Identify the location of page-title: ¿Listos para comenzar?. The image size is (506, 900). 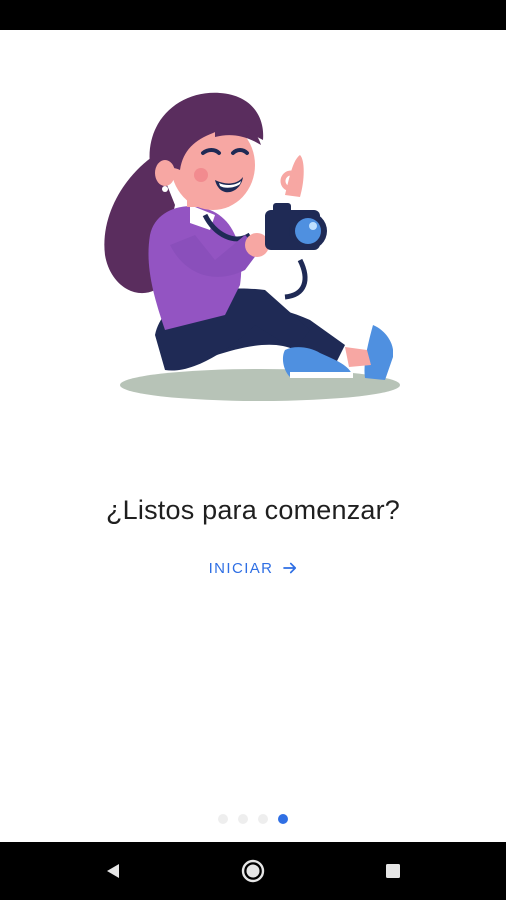
(253, 510).